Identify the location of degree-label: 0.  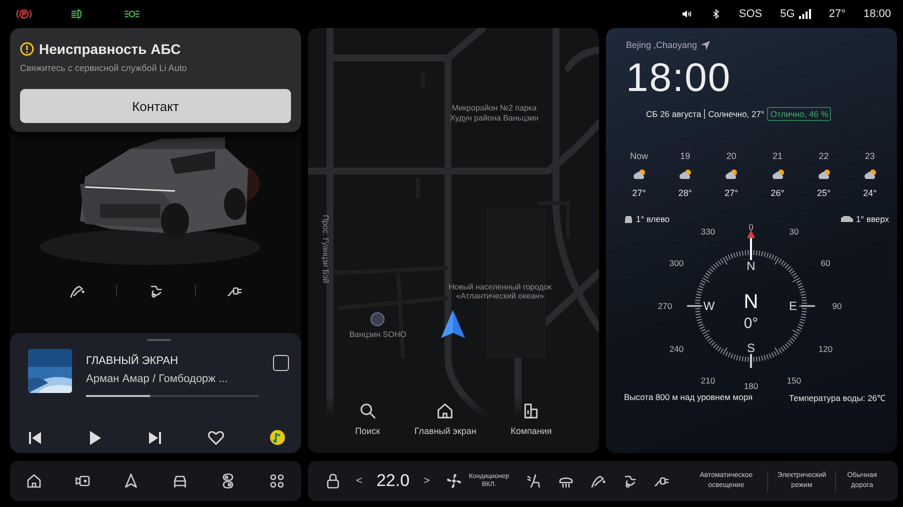
(751, 228).